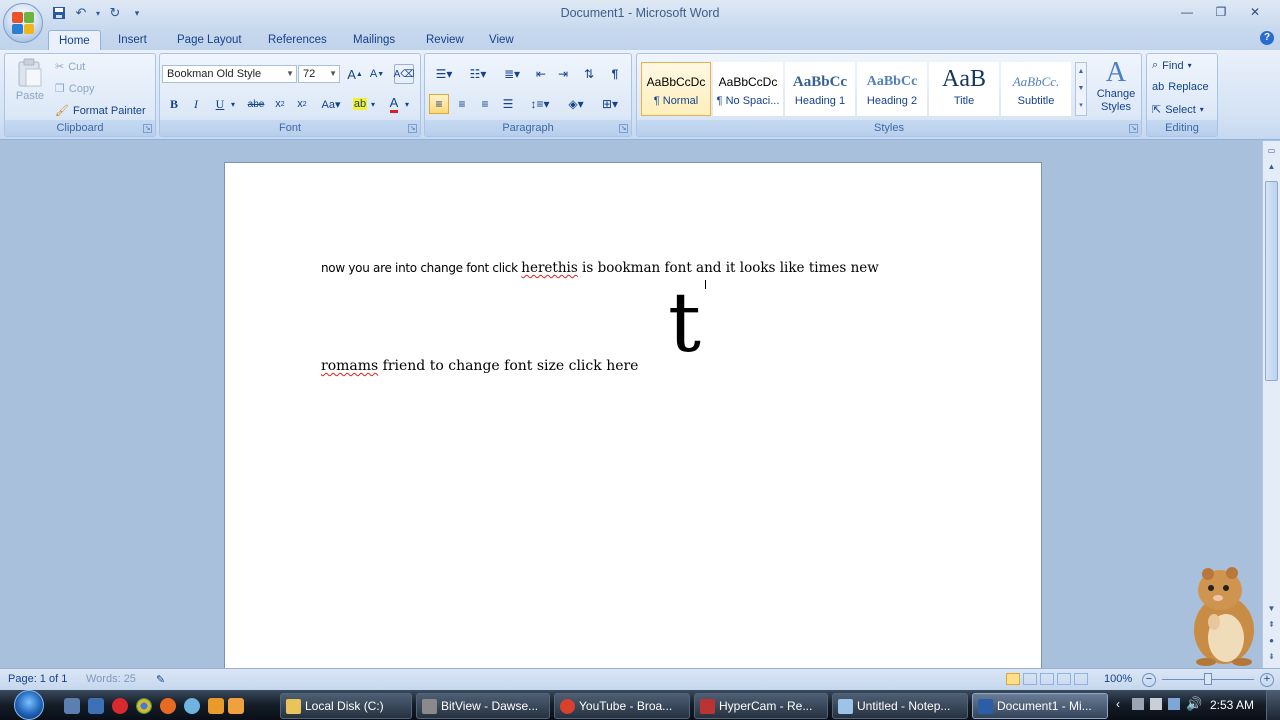 This screenshot has width=1280, height=720. I want to click on misspelled-word: herethis, so click(549, 268).